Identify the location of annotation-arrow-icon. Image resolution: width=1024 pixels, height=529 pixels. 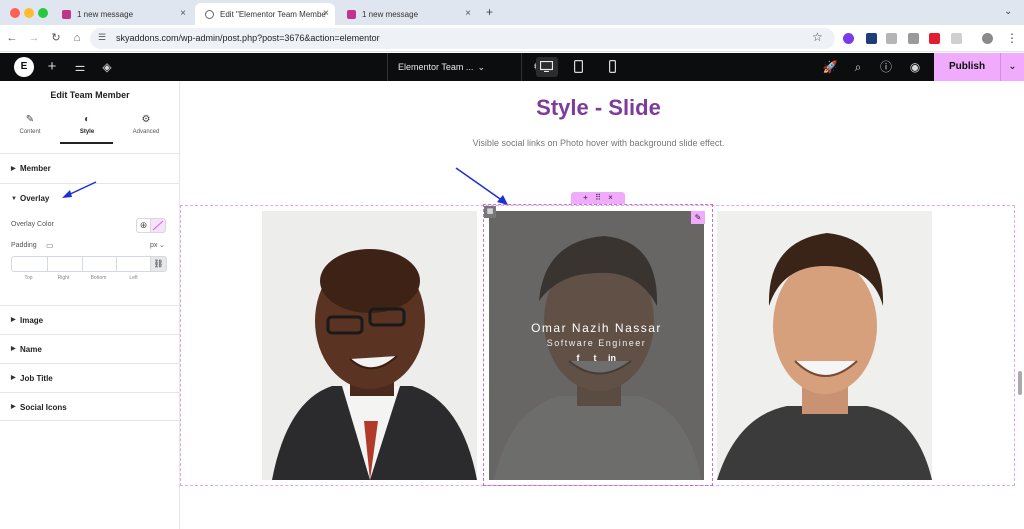
(481, 186).